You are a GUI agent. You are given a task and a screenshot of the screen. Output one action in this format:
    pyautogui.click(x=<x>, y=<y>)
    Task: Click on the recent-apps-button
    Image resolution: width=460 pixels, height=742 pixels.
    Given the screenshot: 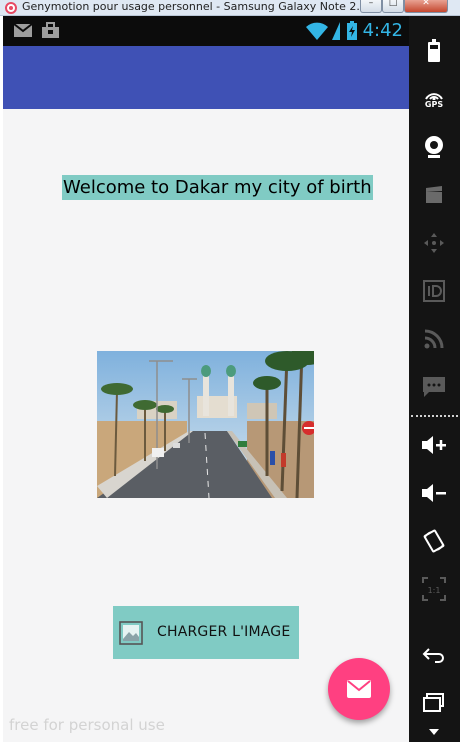 What is the action you would take?
    pyautogui.click(x=434, y=703)
    